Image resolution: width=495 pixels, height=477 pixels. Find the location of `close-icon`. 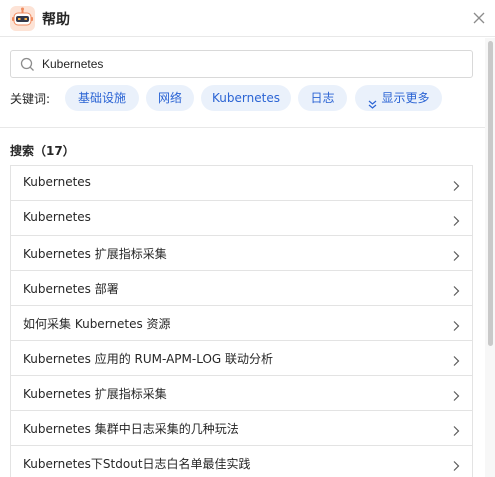

close-icon is located at coordinates (479, 17).